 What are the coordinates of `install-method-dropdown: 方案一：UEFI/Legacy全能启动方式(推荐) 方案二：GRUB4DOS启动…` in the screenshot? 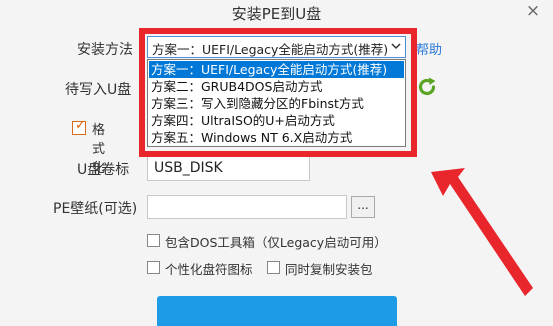 It's located at (276, 103).